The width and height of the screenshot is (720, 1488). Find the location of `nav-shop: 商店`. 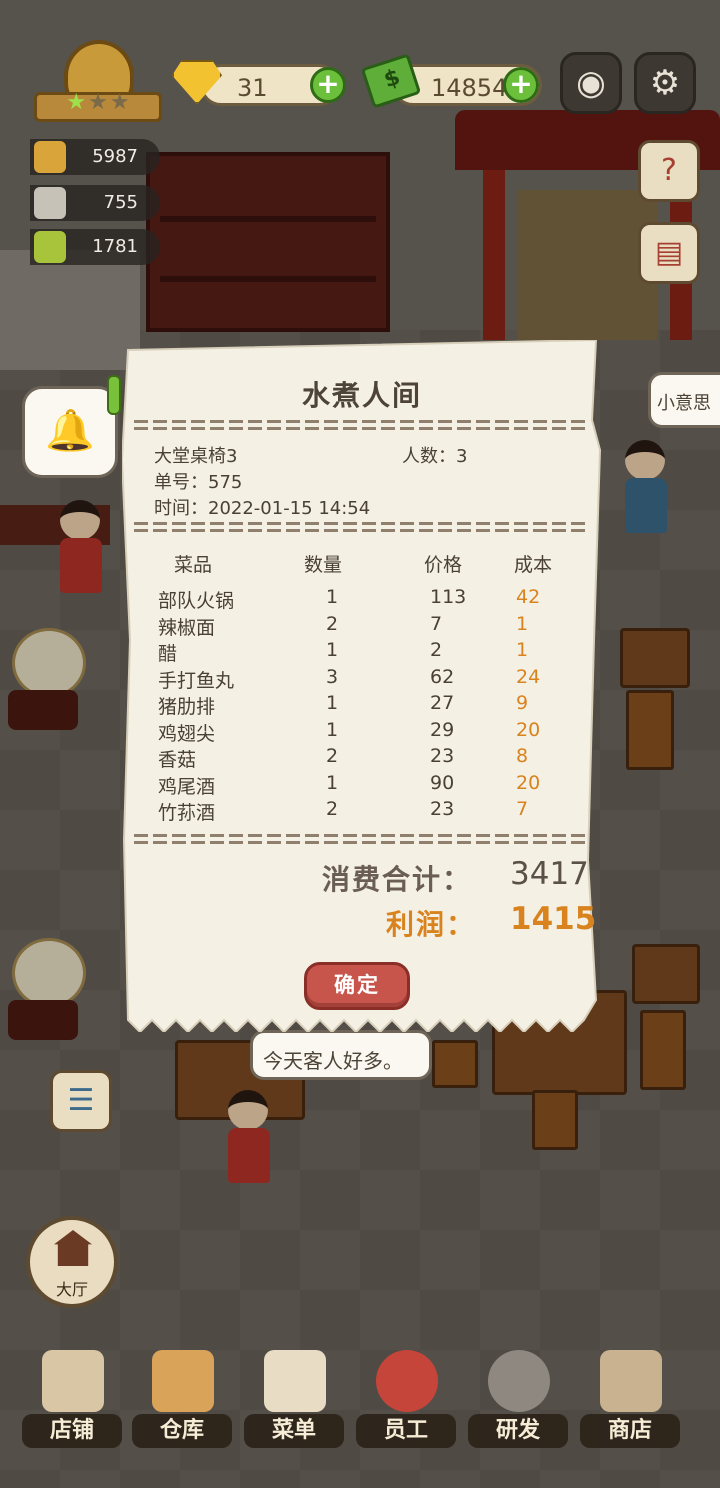

nav-shop: 商店 is located at coordinates (630, 1397).